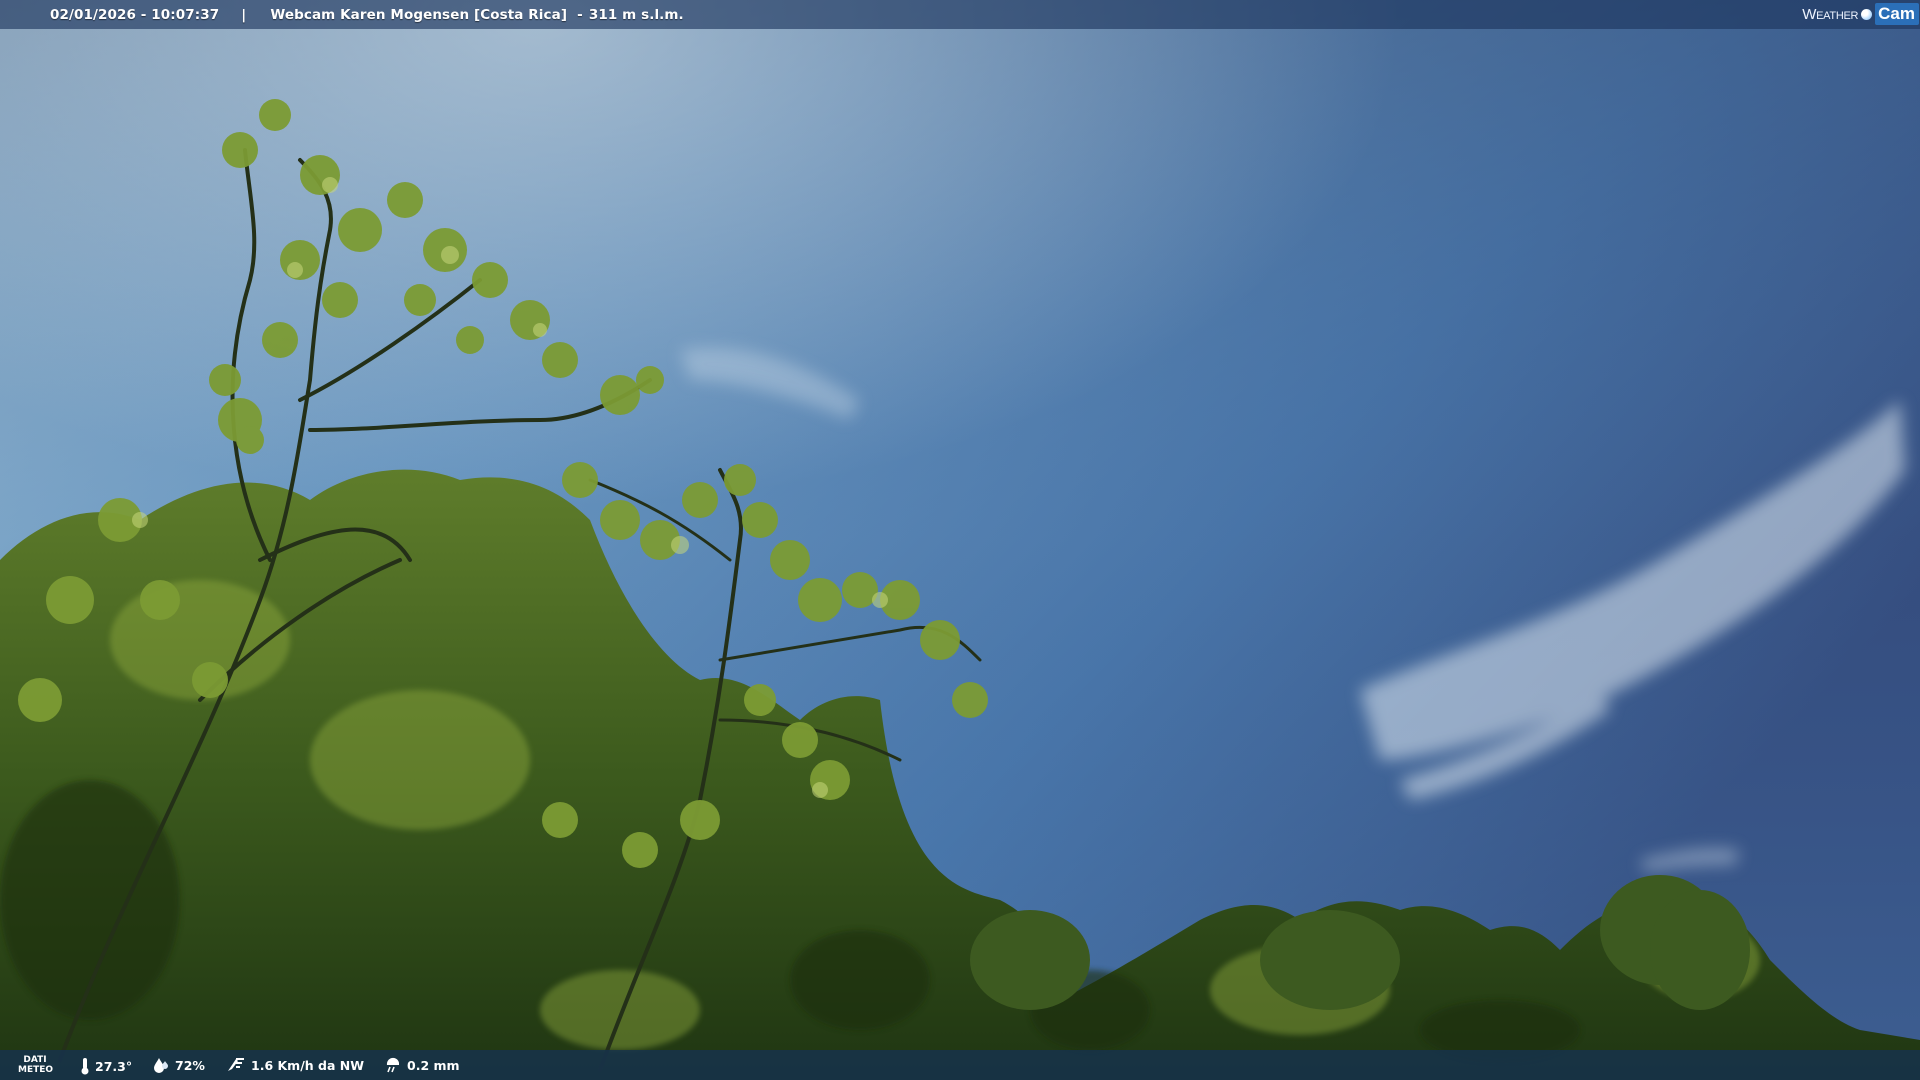  I want to click on humidity-value: 72%, so click(190, 1065).